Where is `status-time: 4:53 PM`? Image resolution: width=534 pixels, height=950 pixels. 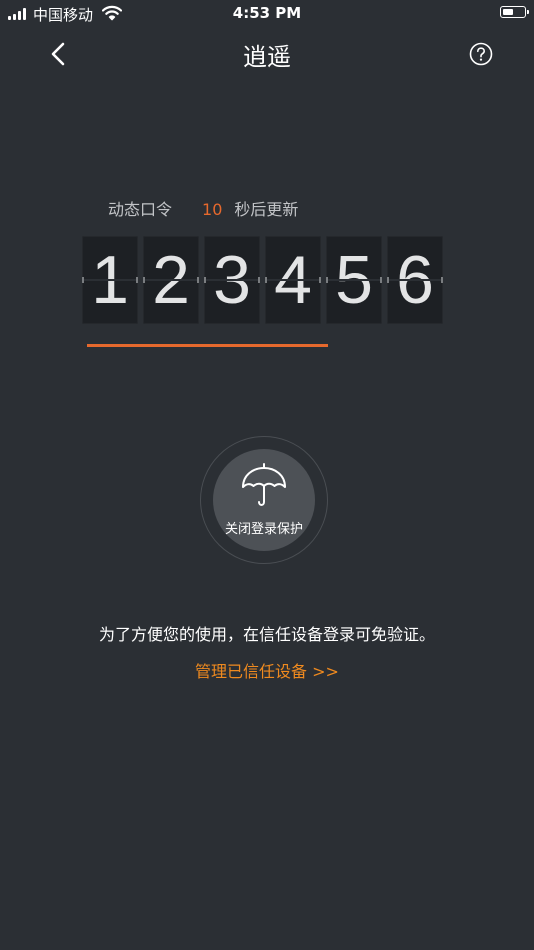 status-time: 4:53 PM is located at coordinates (267, 13).